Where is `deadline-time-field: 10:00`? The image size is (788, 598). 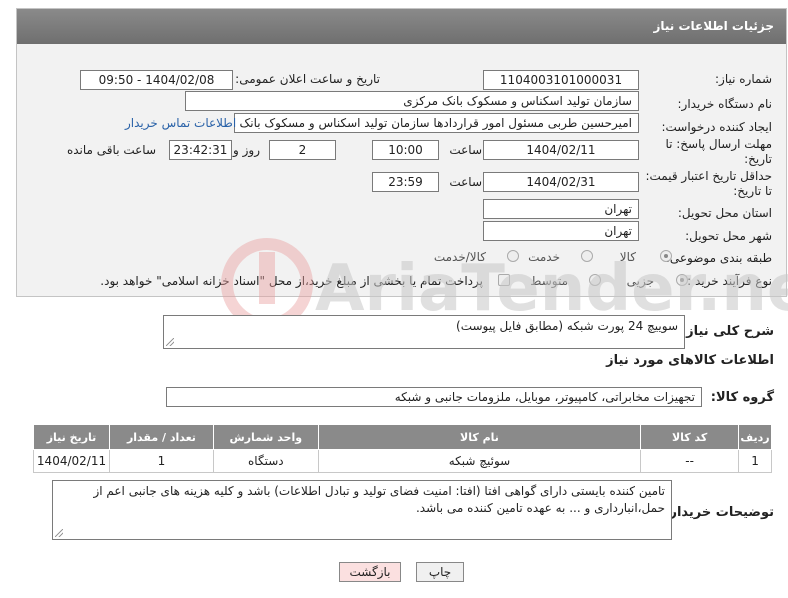
deadline-time-field: 10:00 is located at coordinates (405, 150).